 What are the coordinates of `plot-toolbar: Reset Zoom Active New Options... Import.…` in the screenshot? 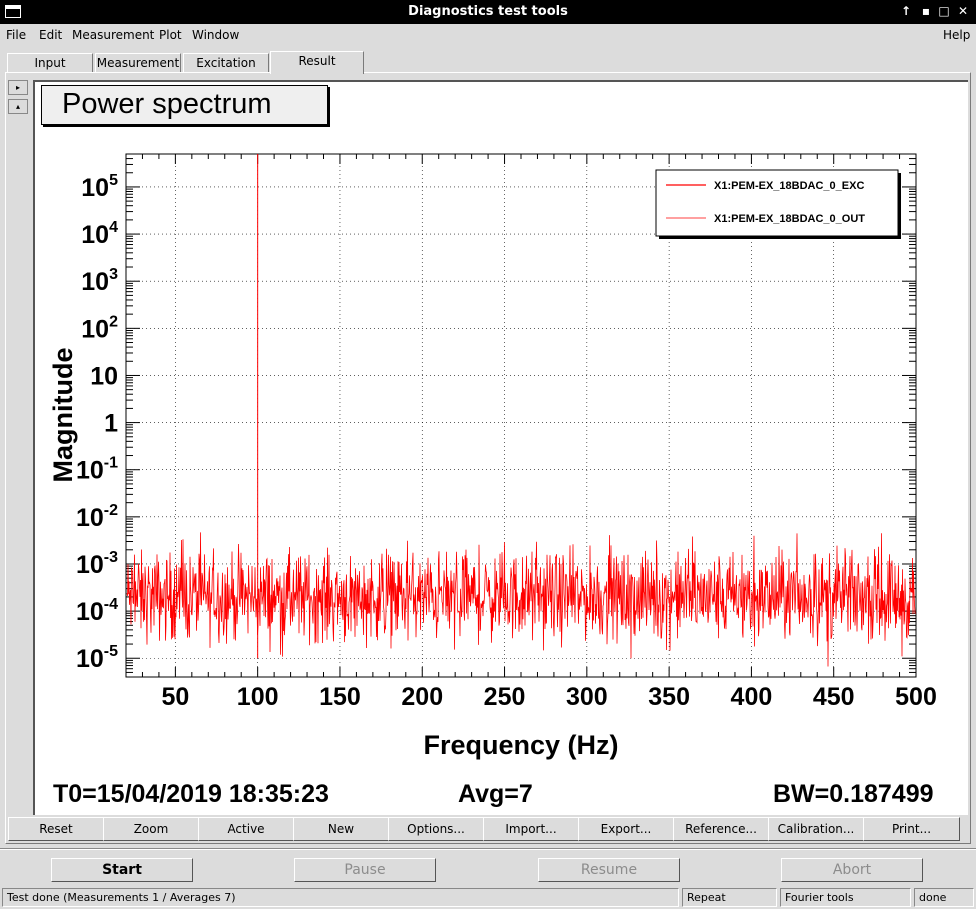 It's located at (484, 829).